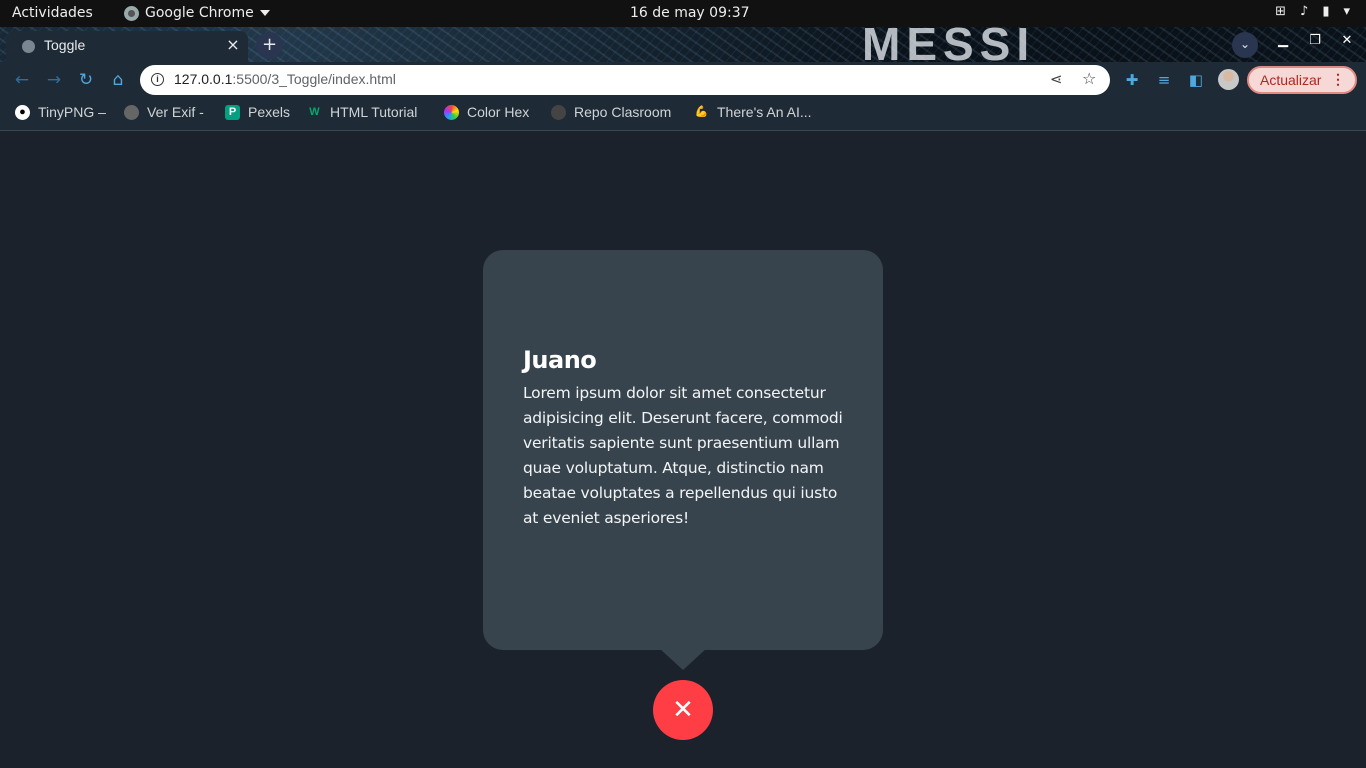 The image size is (1366, 768). I want to click on share-icon: ⋖, so click(1056, 79).